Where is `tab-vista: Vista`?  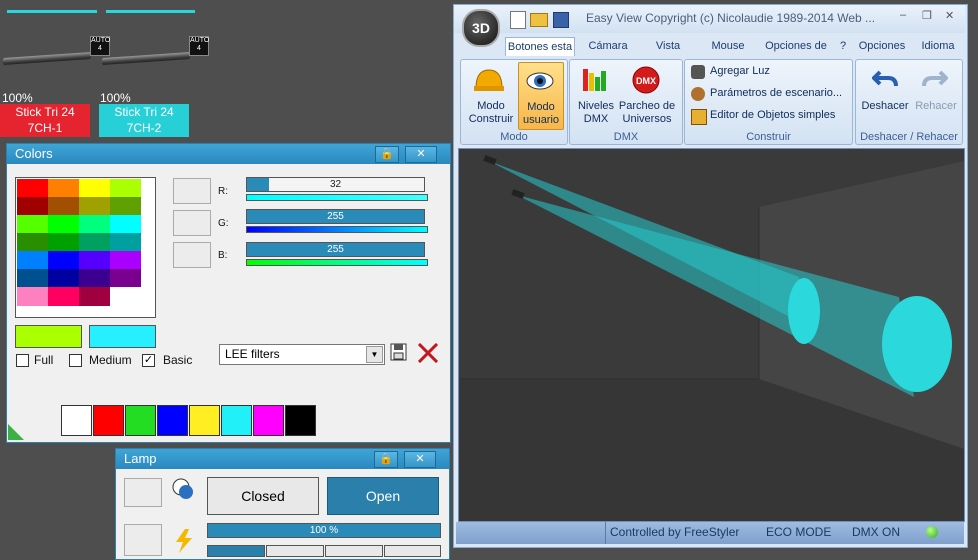
tab-vista: Vista is located at coordinates (668, 46).